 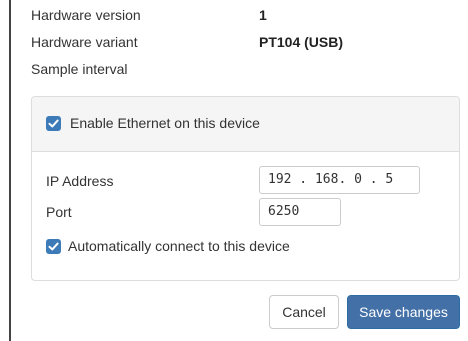 I want to click on dialog-left-border, so click(x=10, y=170).